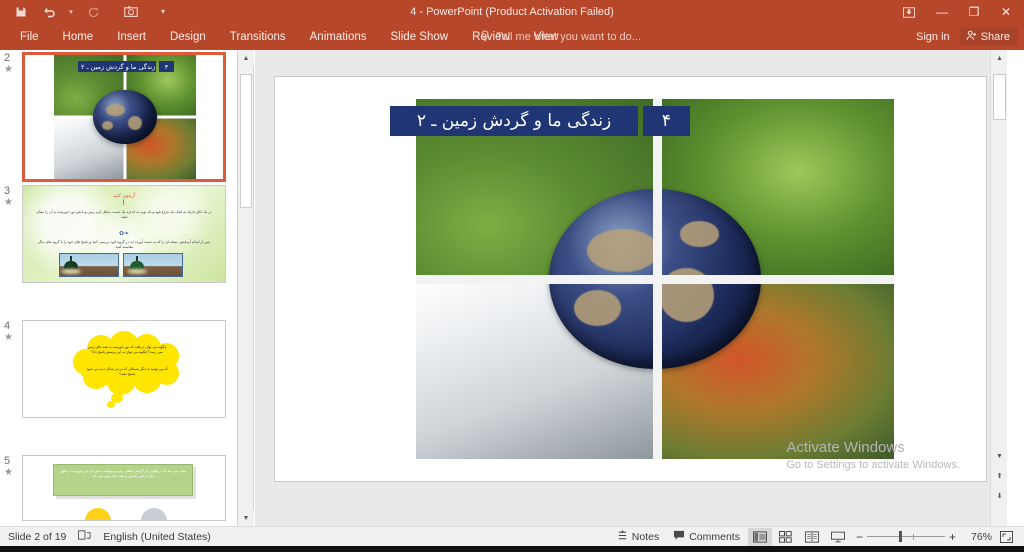  What do you see at coordinates (838, 537) in the screenshot?
I see `slide-show-view-icon` at bounding box center [838, 537].